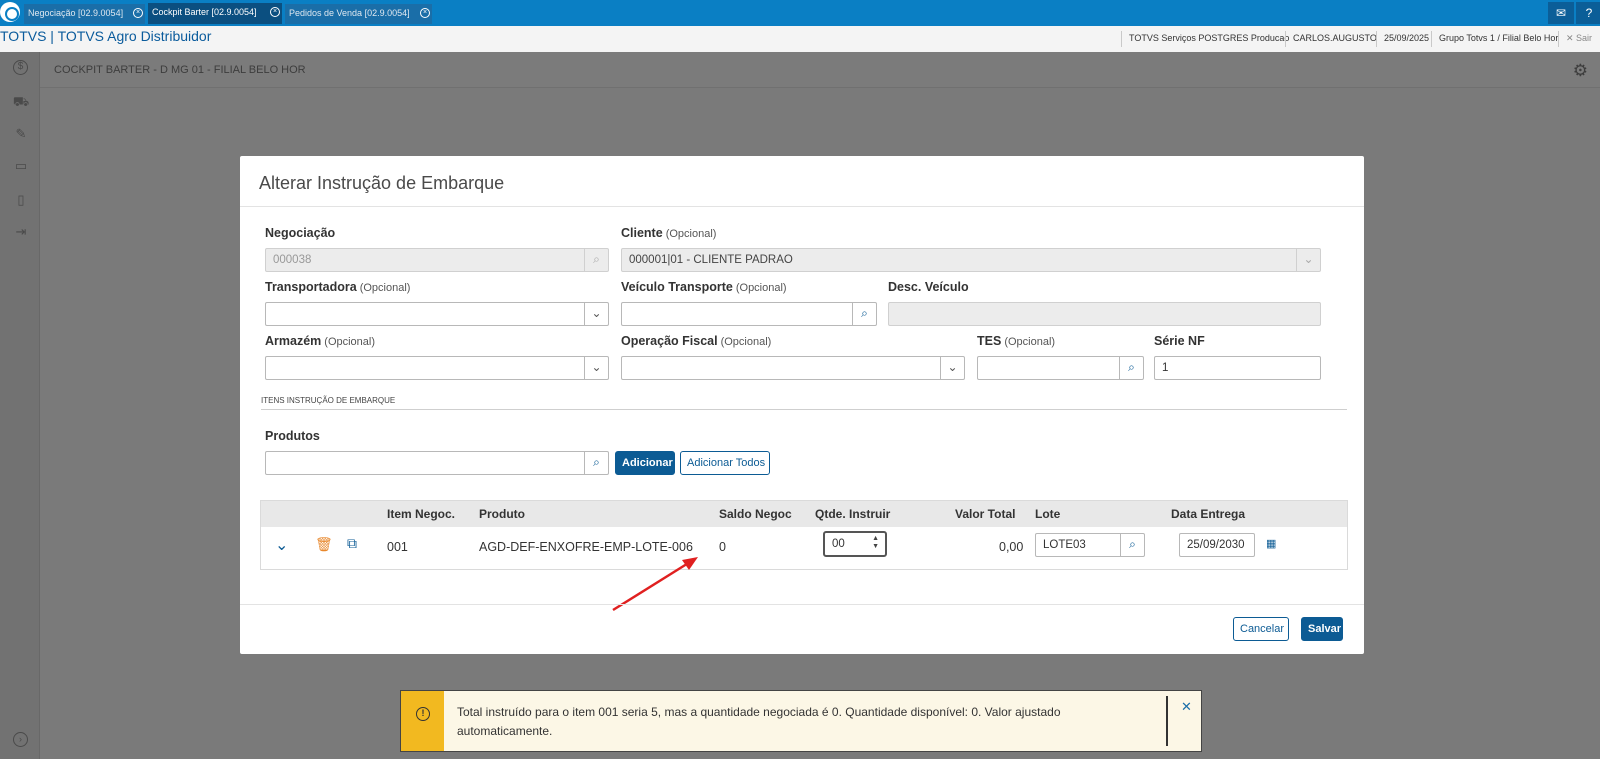 The height and width of the screenshot is (759, 1600). I want to click on contract-icon: ✎, so click(21, 134).